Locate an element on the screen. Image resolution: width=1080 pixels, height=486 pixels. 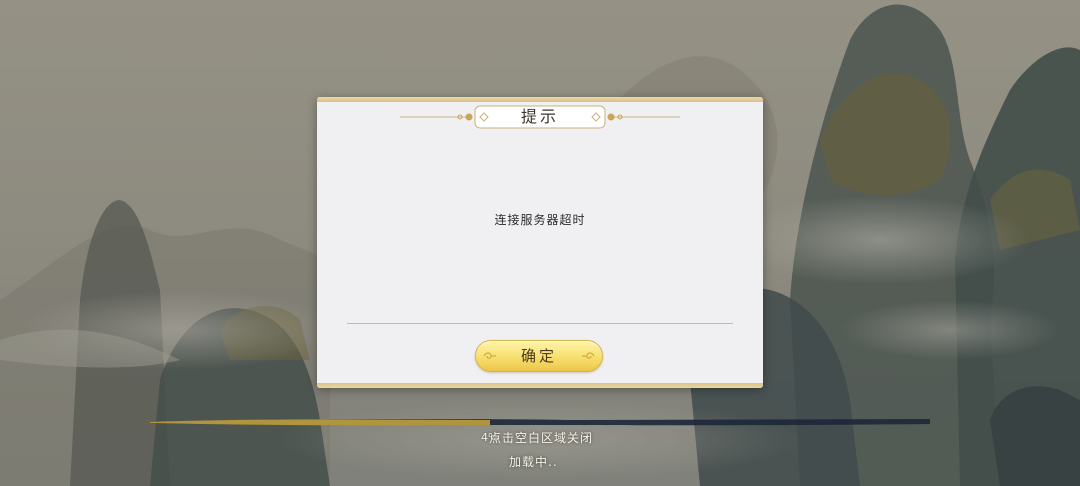
tap-to-close-hint: 点击空白区域关闭 is located at coordinates (541, 438).